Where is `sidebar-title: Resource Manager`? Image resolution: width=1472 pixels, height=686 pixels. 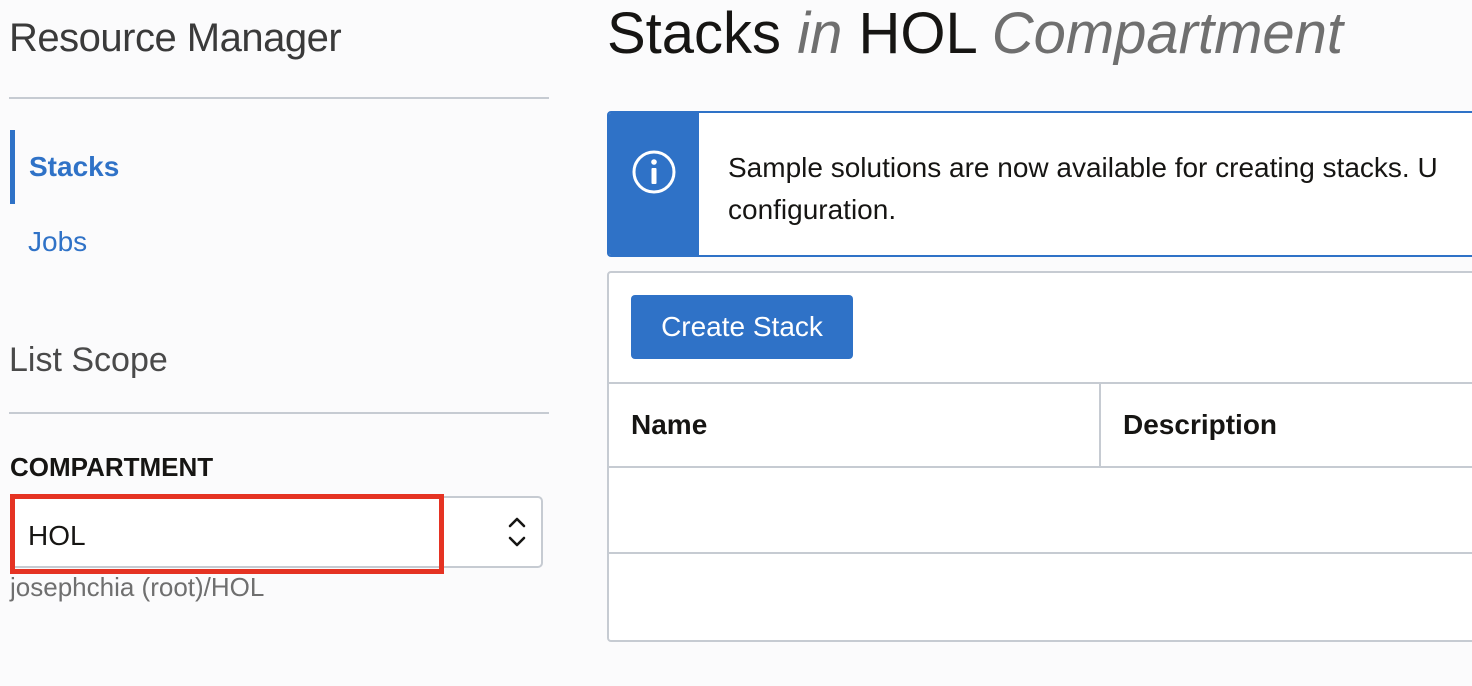 sidebar-title: Resource Manager is located at coordinates (175, 38).